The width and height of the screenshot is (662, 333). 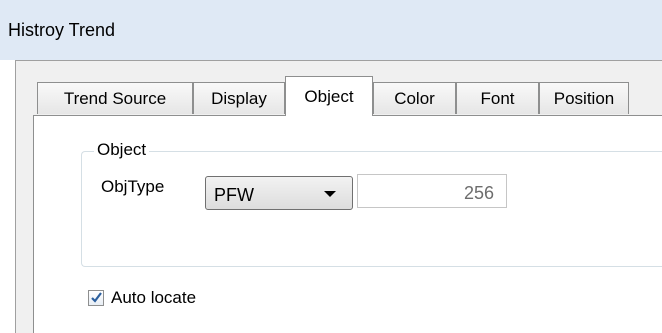 What do you see at coordinates (584, 98) in the screenshot?
I see `tab-position: Position` at bounding box center [584, 98].